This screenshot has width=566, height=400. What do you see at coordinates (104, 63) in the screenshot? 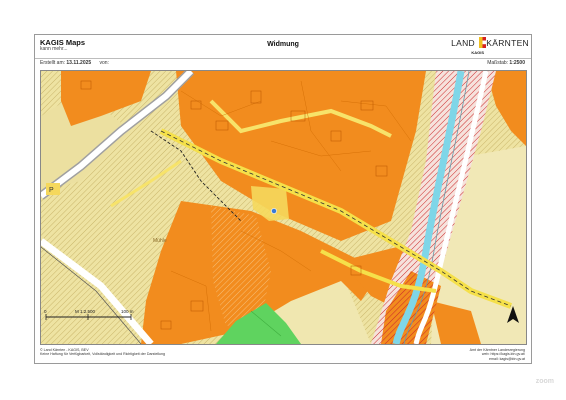
I see `author-label: von:` at bounding box center [104, 63].